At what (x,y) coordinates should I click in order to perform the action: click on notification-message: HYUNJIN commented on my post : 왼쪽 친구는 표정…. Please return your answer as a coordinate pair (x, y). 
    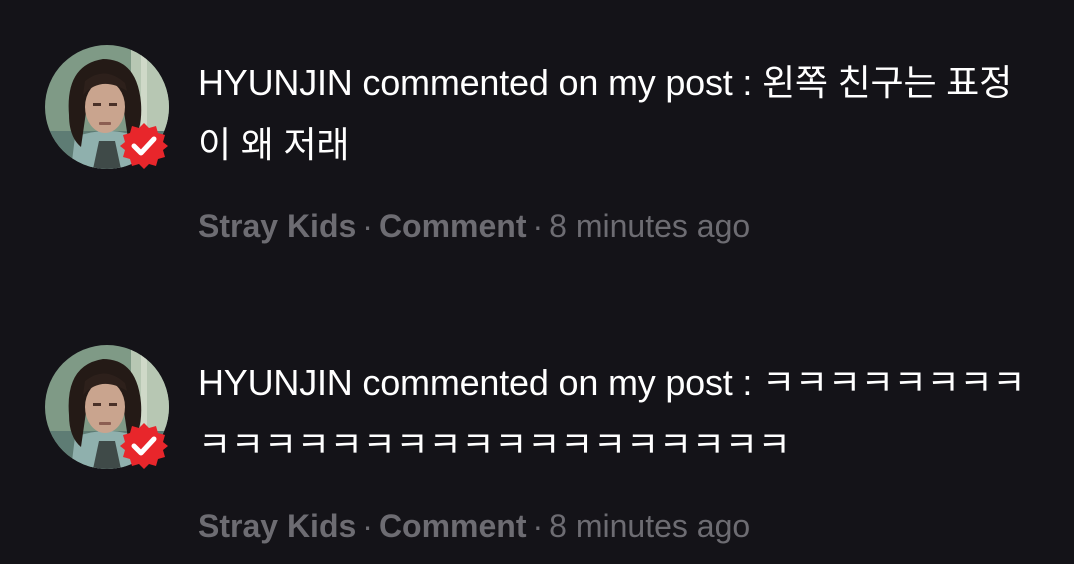
    Looking at the image, I should click on (605, 113).